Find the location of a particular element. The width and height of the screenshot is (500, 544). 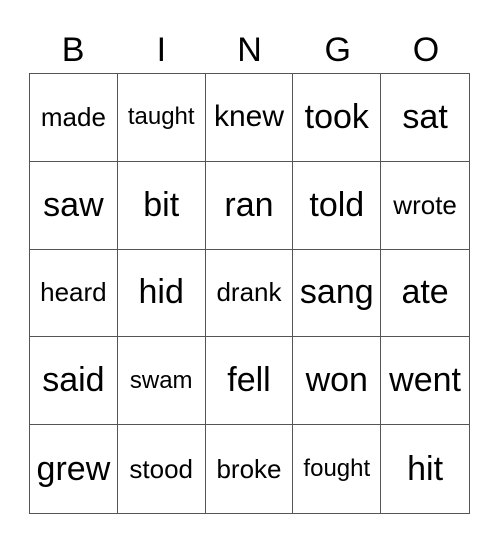

bingo-cell: ran is located at coordinates (249, 205).